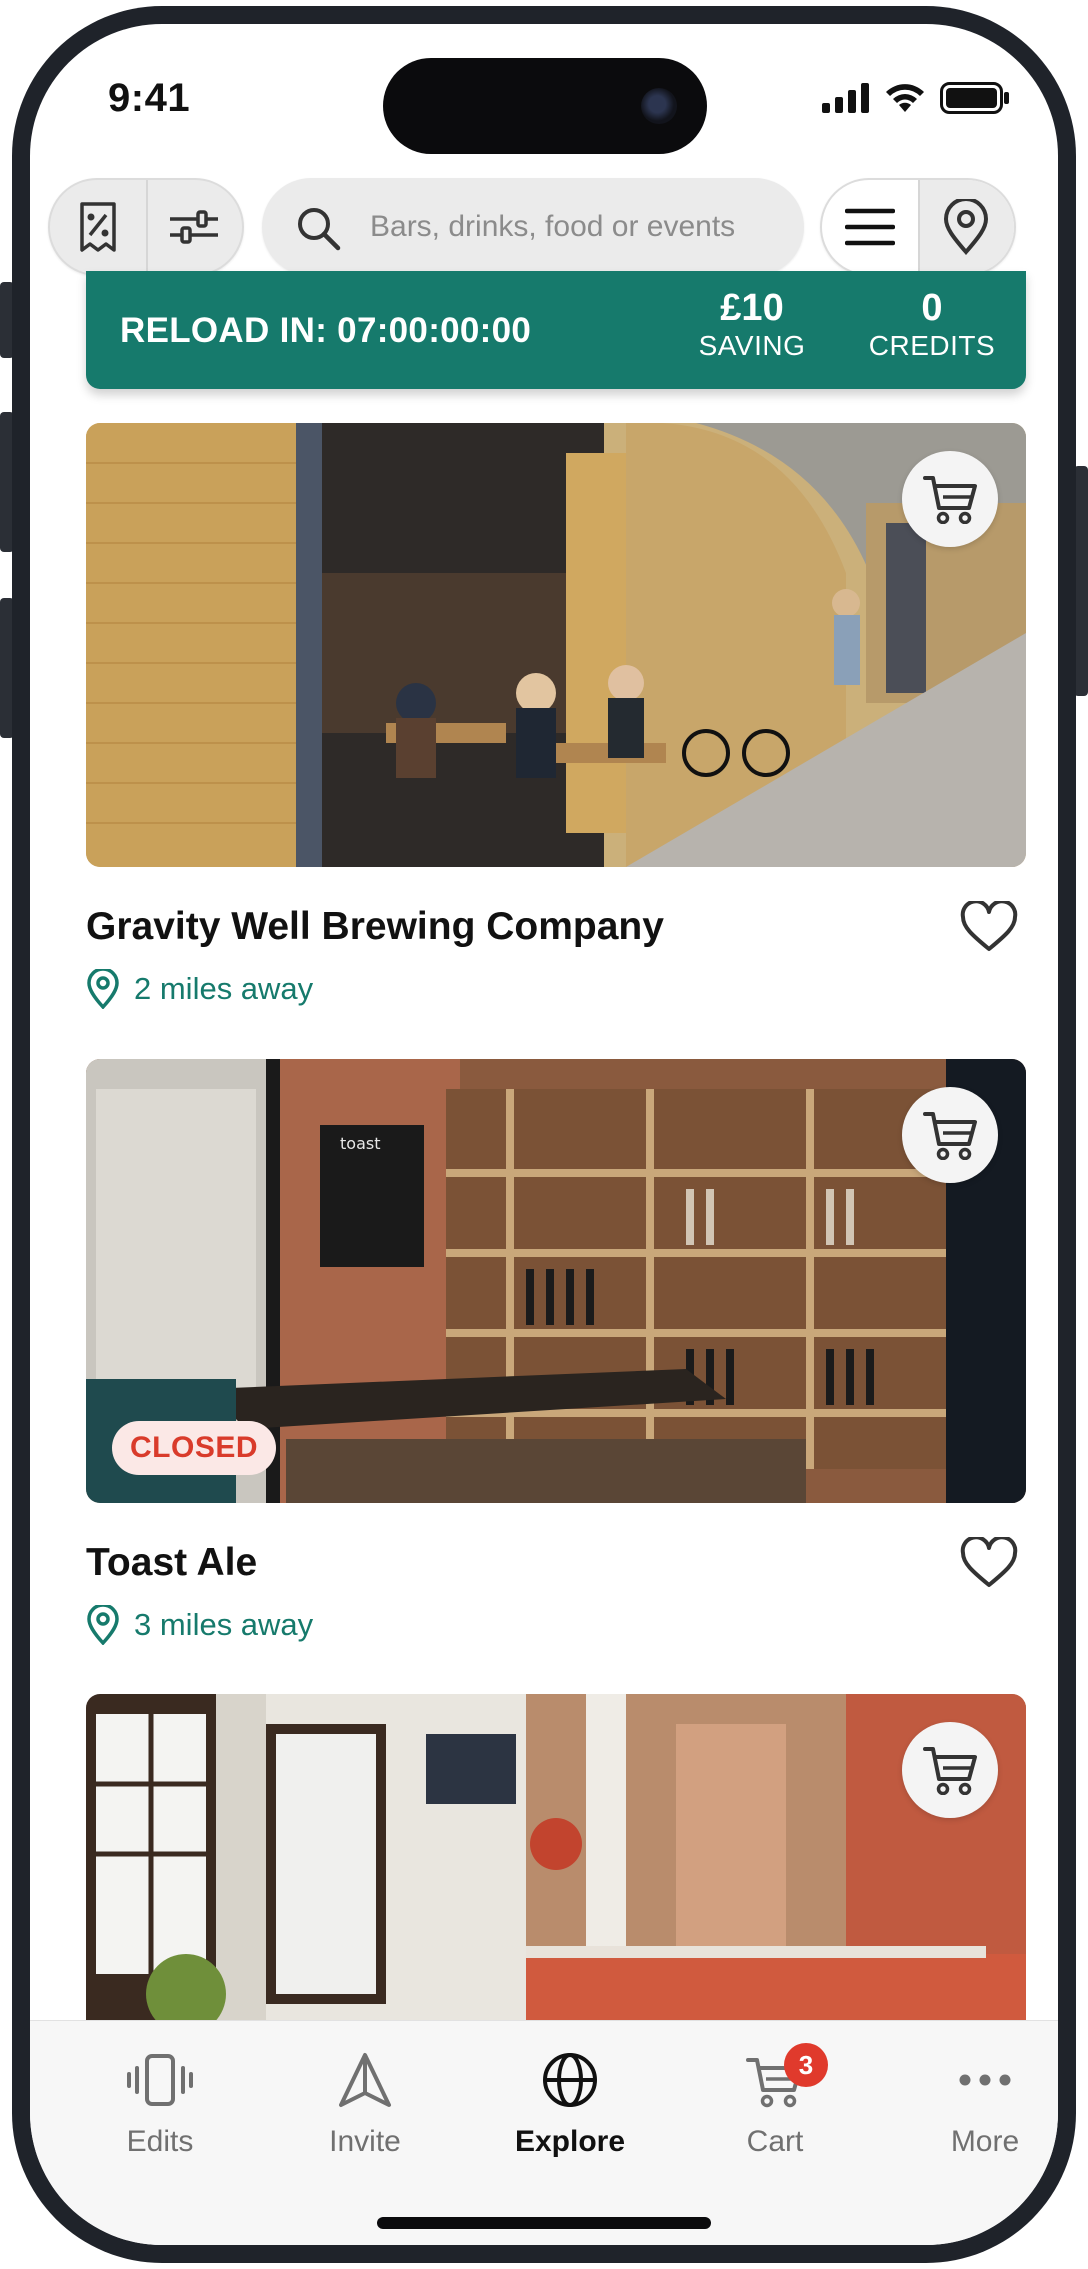 The image size is (1088, 2269). Describe the element at coordinates (375, 927) in the screenshot. I see `venue-name: Gravity Well Brewing Company` at that location.